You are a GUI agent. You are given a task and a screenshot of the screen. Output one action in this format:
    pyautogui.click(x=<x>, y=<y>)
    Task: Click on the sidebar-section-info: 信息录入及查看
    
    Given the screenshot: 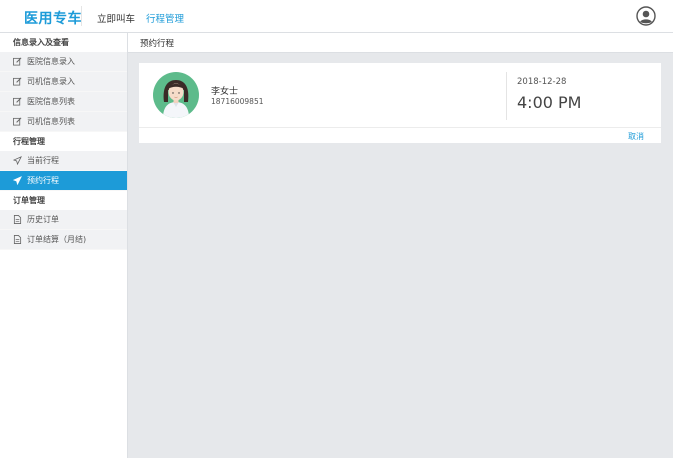 What is the action you would take?
    pyautogui.click(x=63, y=42)
    